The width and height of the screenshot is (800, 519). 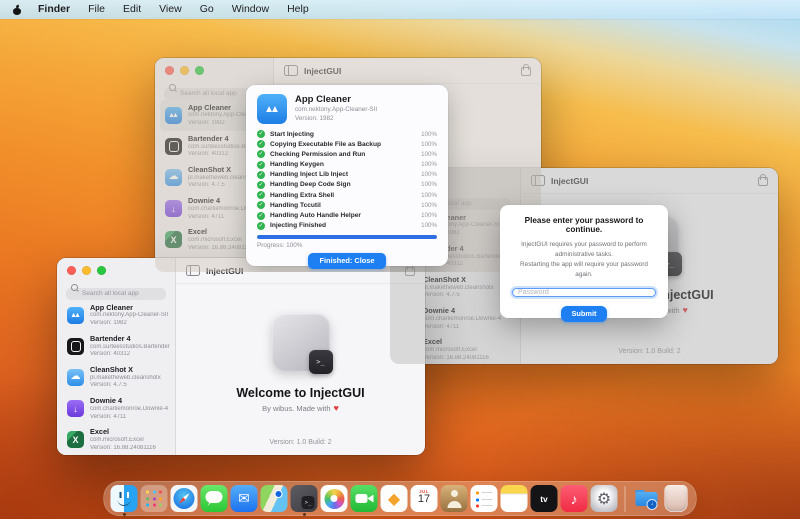 I want to click on menu-edit: Edit, so click(x=132, y=9).